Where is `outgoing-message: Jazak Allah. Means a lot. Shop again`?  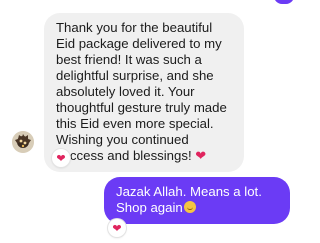
outgoing-message: Jazak Allah. Means a lot. Shop again is located at coordinates (197, 200).